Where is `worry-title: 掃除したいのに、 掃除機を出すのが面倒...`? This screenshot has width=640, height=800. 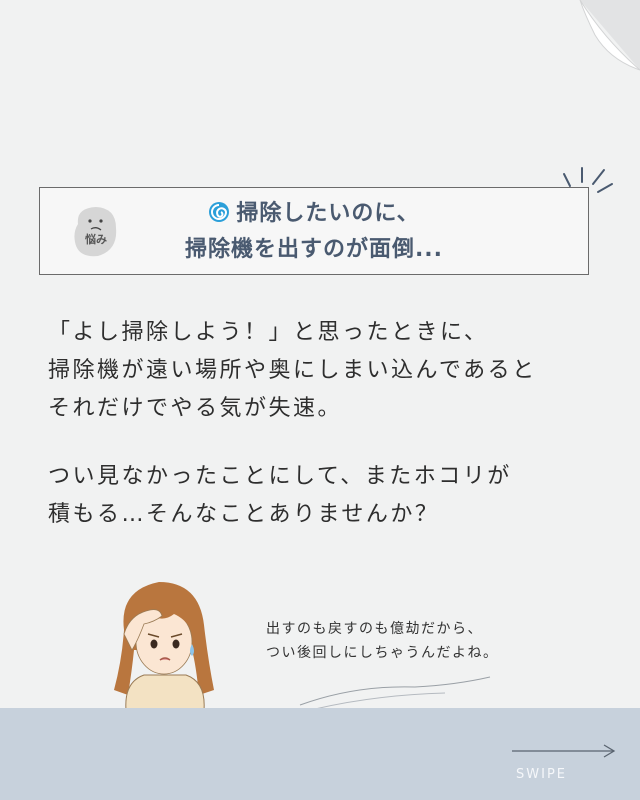
worry-title: 掃除したいのに、 掃除機を出すのが面倒... is located at coordinates (314, 232).